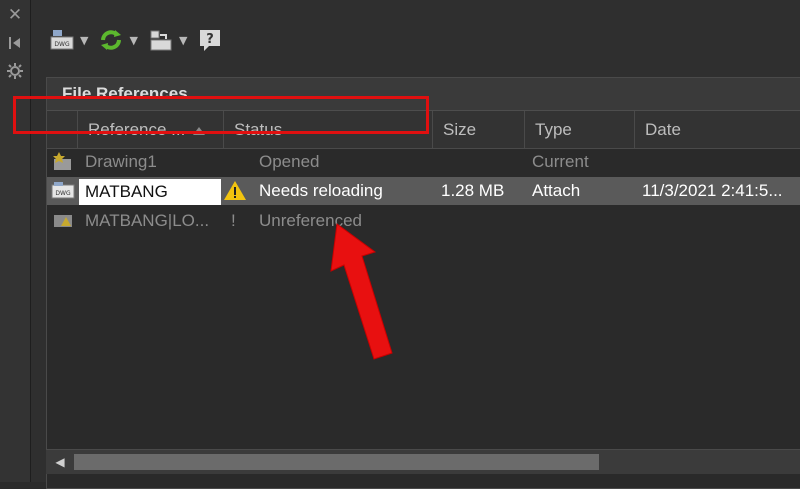 The image size is (800, 489). Describe the element at coordinates (553, 129) in the screenshot. I see `column-label: Type` at that location.